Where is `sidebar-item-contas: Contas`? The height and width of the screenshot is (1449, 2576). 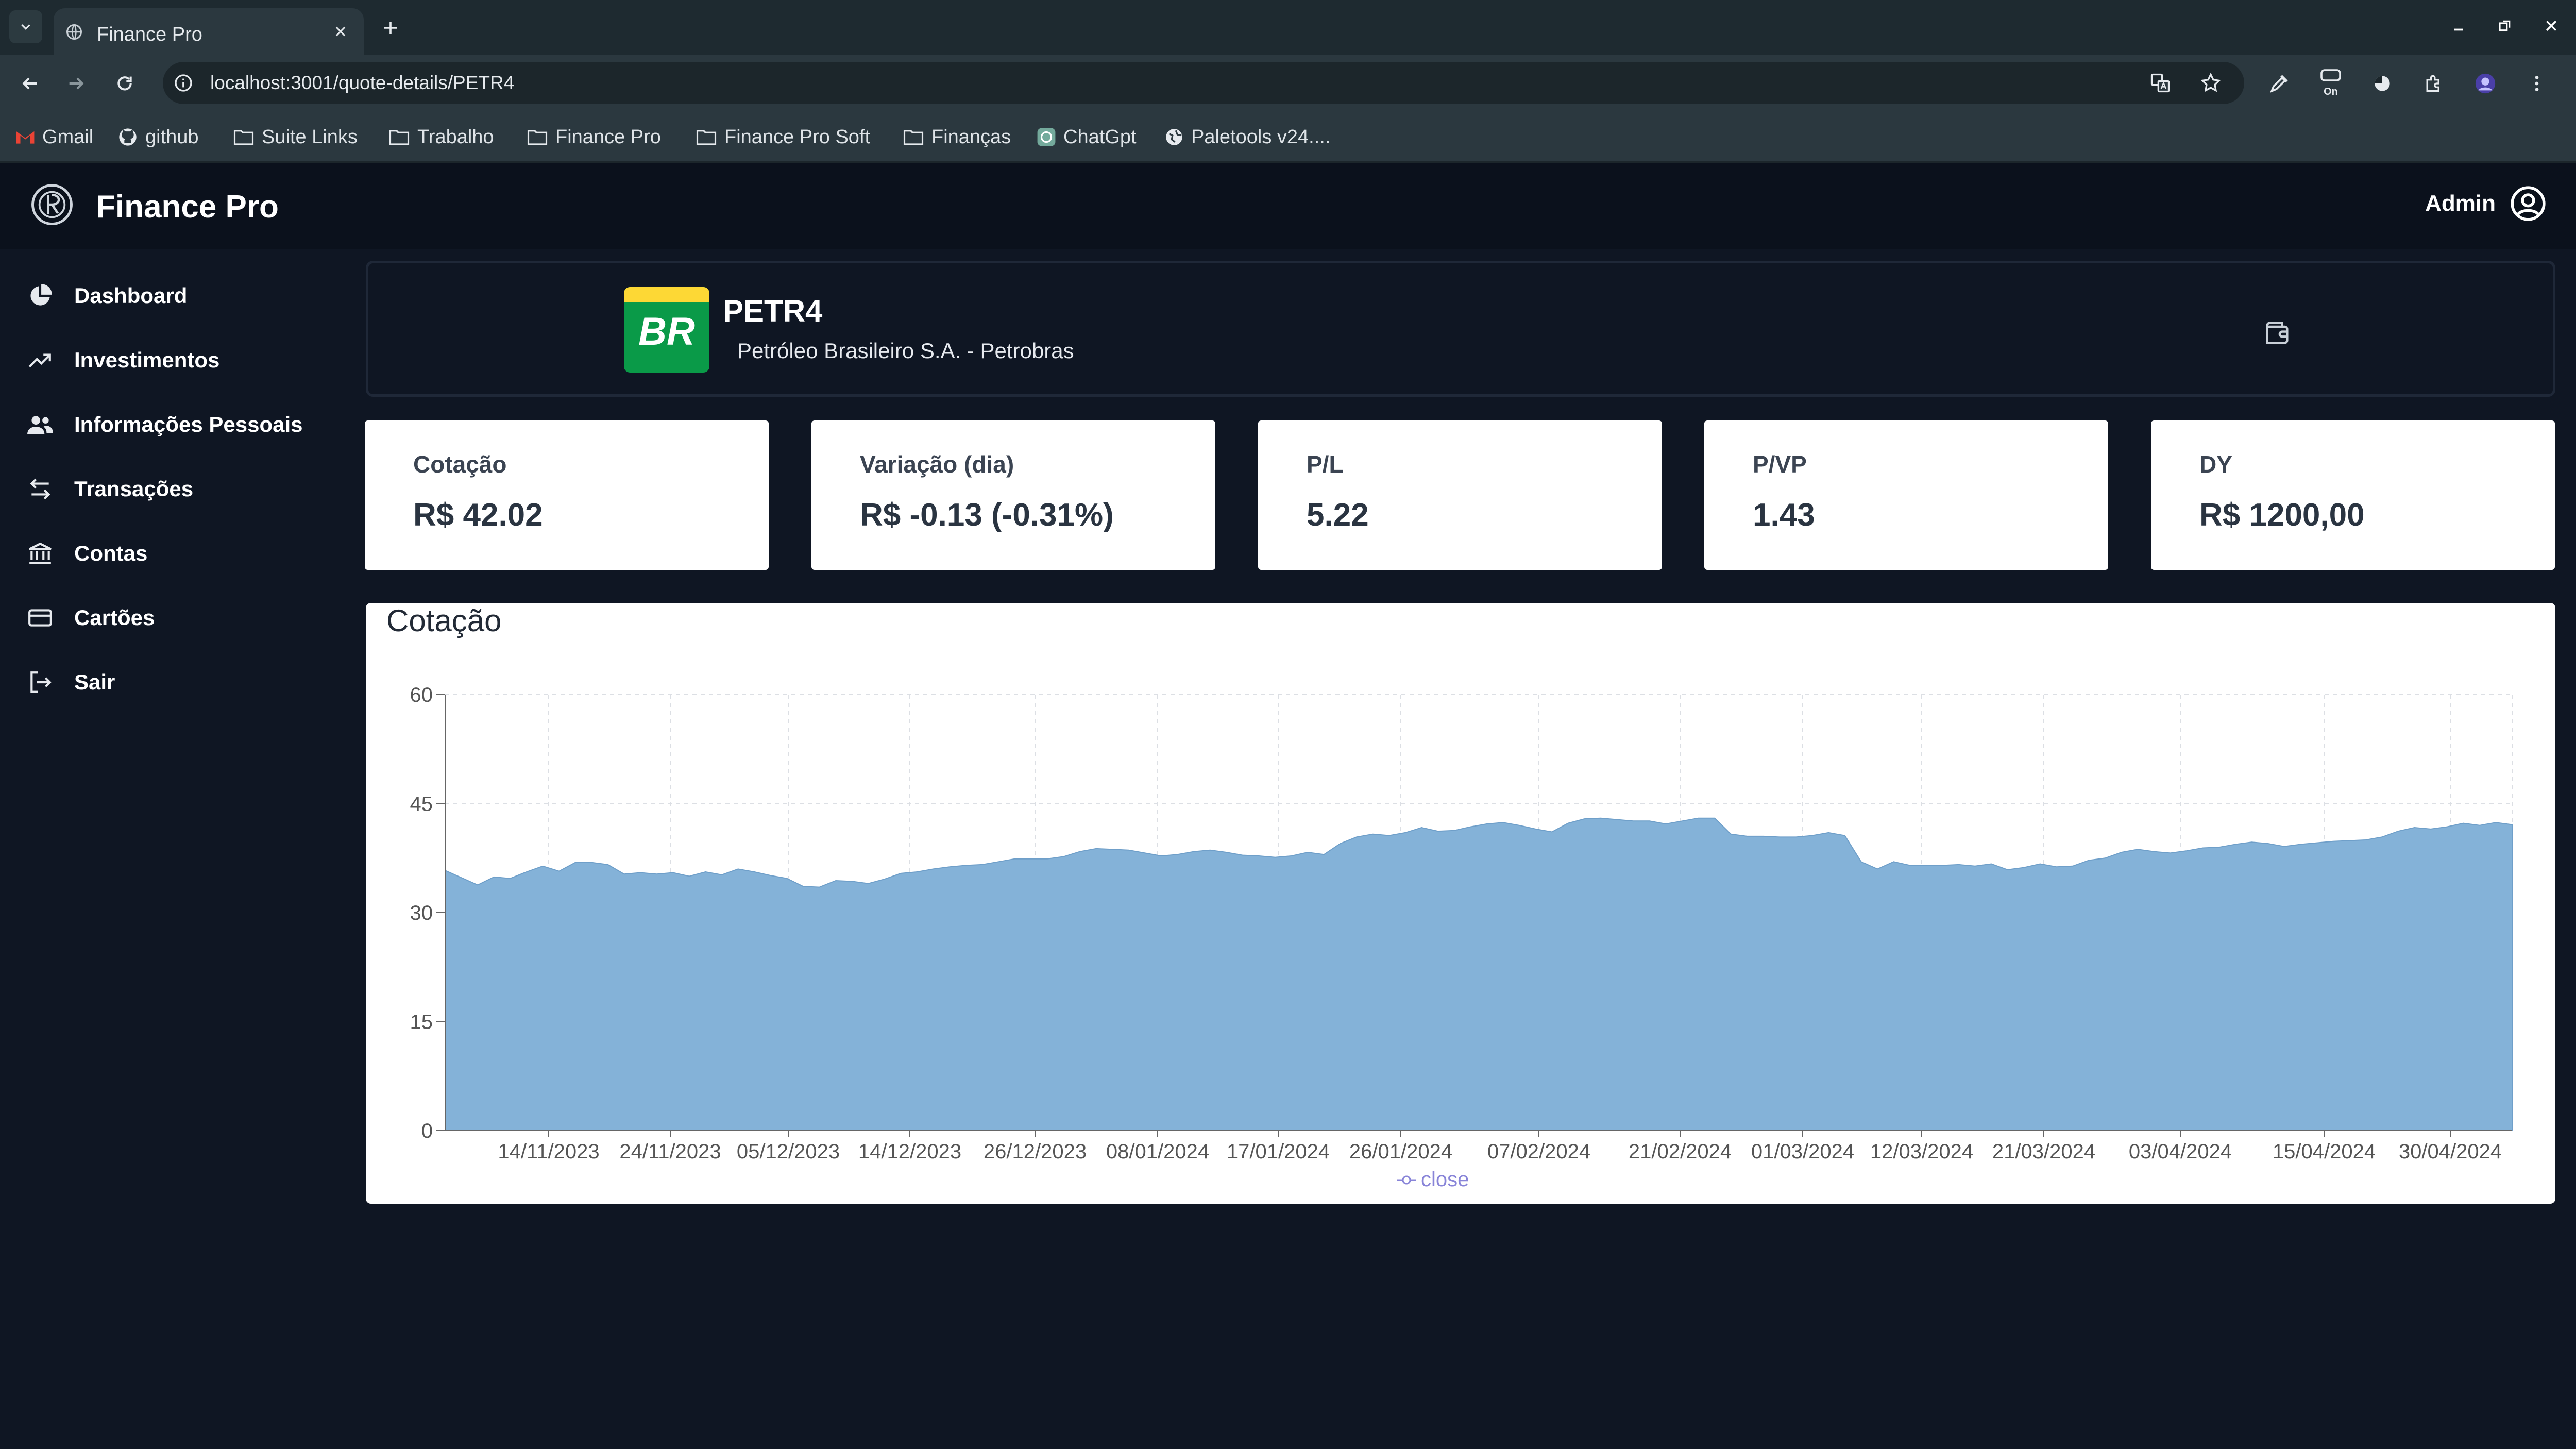
sidebar-item-contas: Contas is located at coordinates (86, 553).